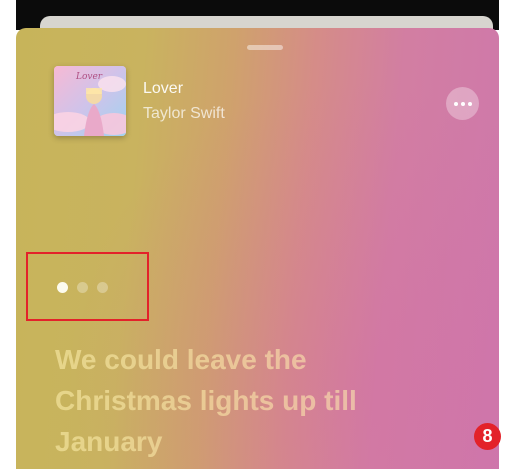 The height and width of the screenshot is (469, 515). What do you see at coordinates (109, 441) in the screenshot?
I see `lyric-line: January` at bounding box center [109, 441].